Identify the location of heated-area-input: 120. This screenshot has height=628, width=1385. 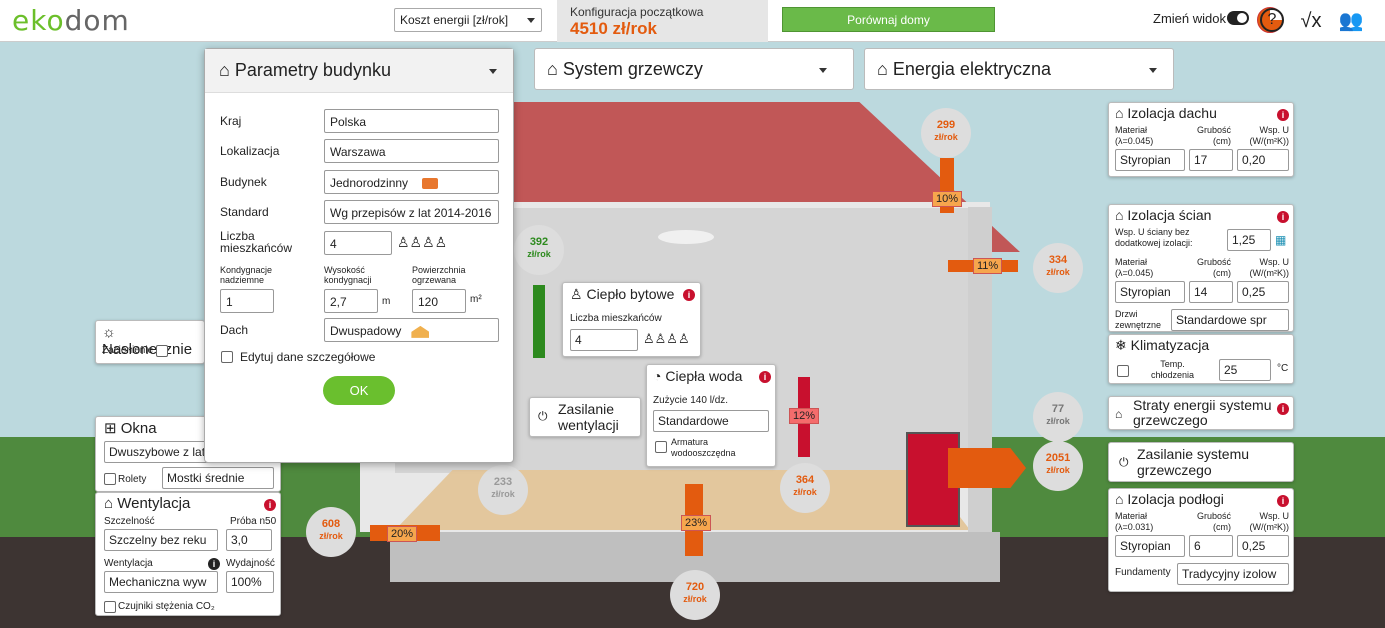
(439, 301).